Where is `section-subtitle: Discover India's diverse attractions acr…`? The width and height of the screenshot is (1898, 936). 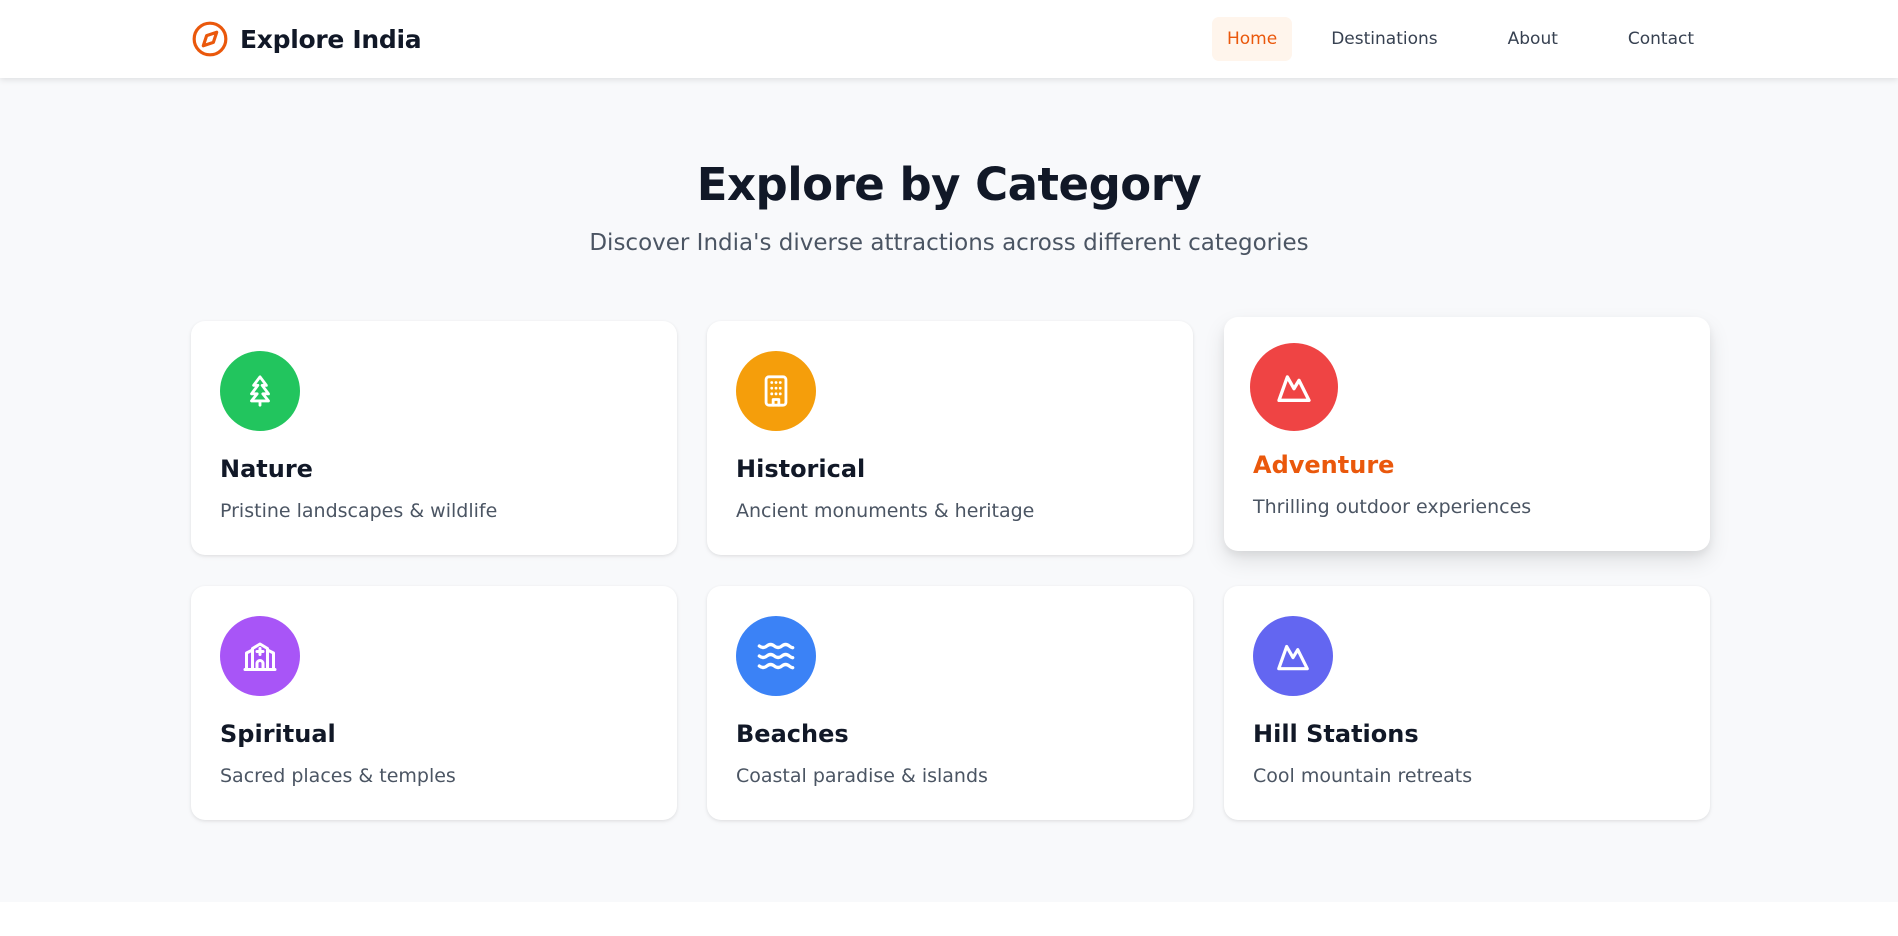
section-subtitle: Discover India's diverse attractions acr… is located at coordinates (949, 243).